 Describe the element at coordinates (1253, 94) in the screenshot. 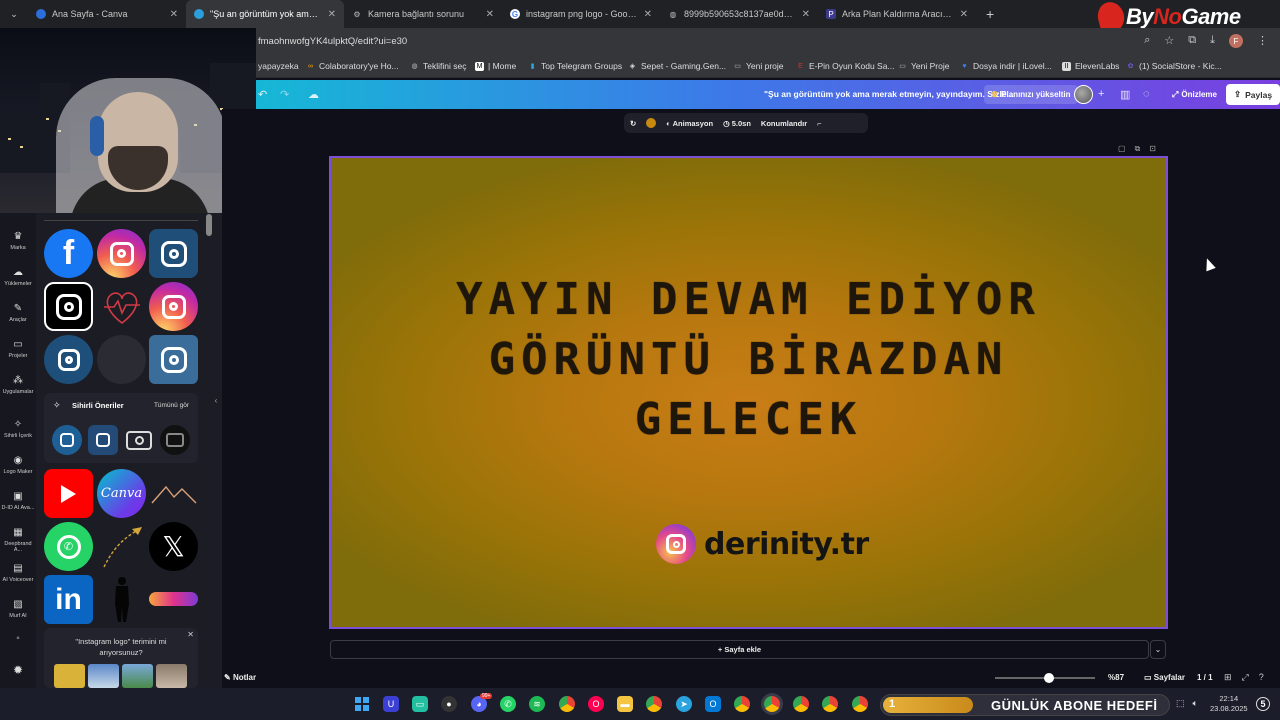

I see `share-button: ⇪ Paylaş` at that location.